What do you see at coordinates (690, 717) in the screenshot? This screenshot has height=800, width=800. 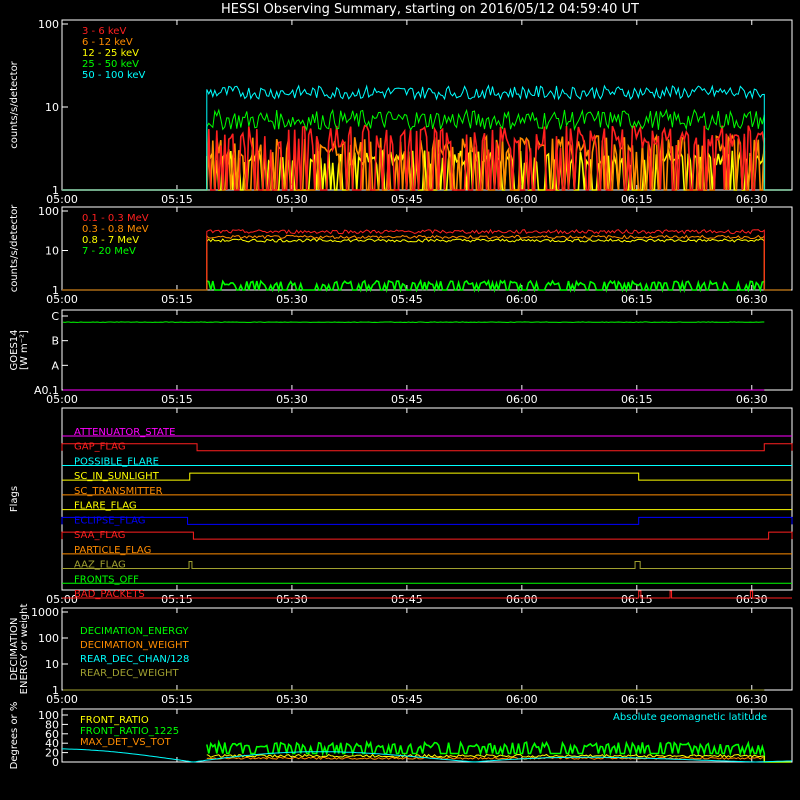 I see `legend-item-right: Absolute geomagnetic latitude` at bounding box center [690, 717].